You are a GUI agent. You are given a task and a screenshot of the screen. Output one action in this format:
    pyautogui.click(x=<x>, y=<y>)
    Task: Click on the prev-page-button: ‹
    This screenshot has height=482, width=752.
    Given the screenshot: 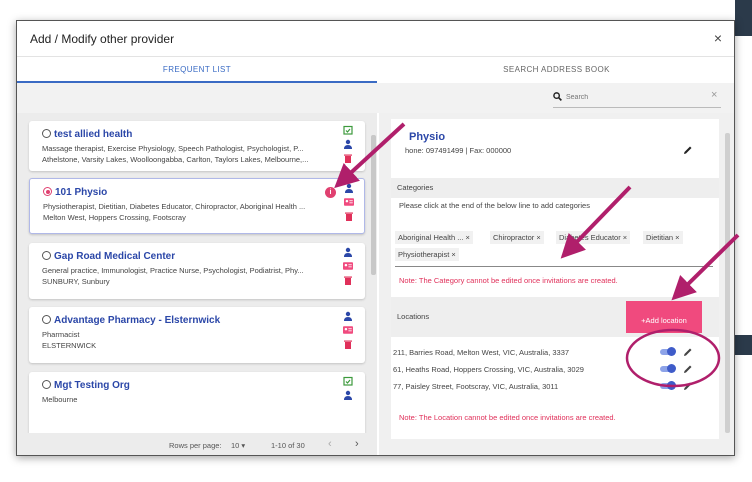 What is the action you would take?
    pyautogui.click(x=330, y=444)
    